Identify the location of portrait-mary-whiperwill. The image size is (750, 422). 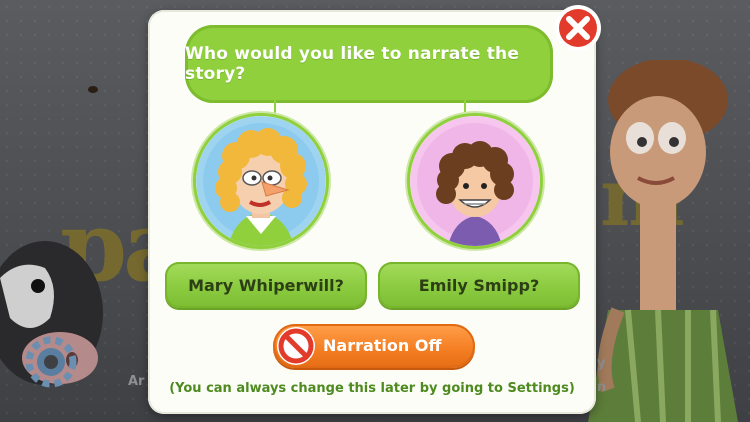
(261, 181).